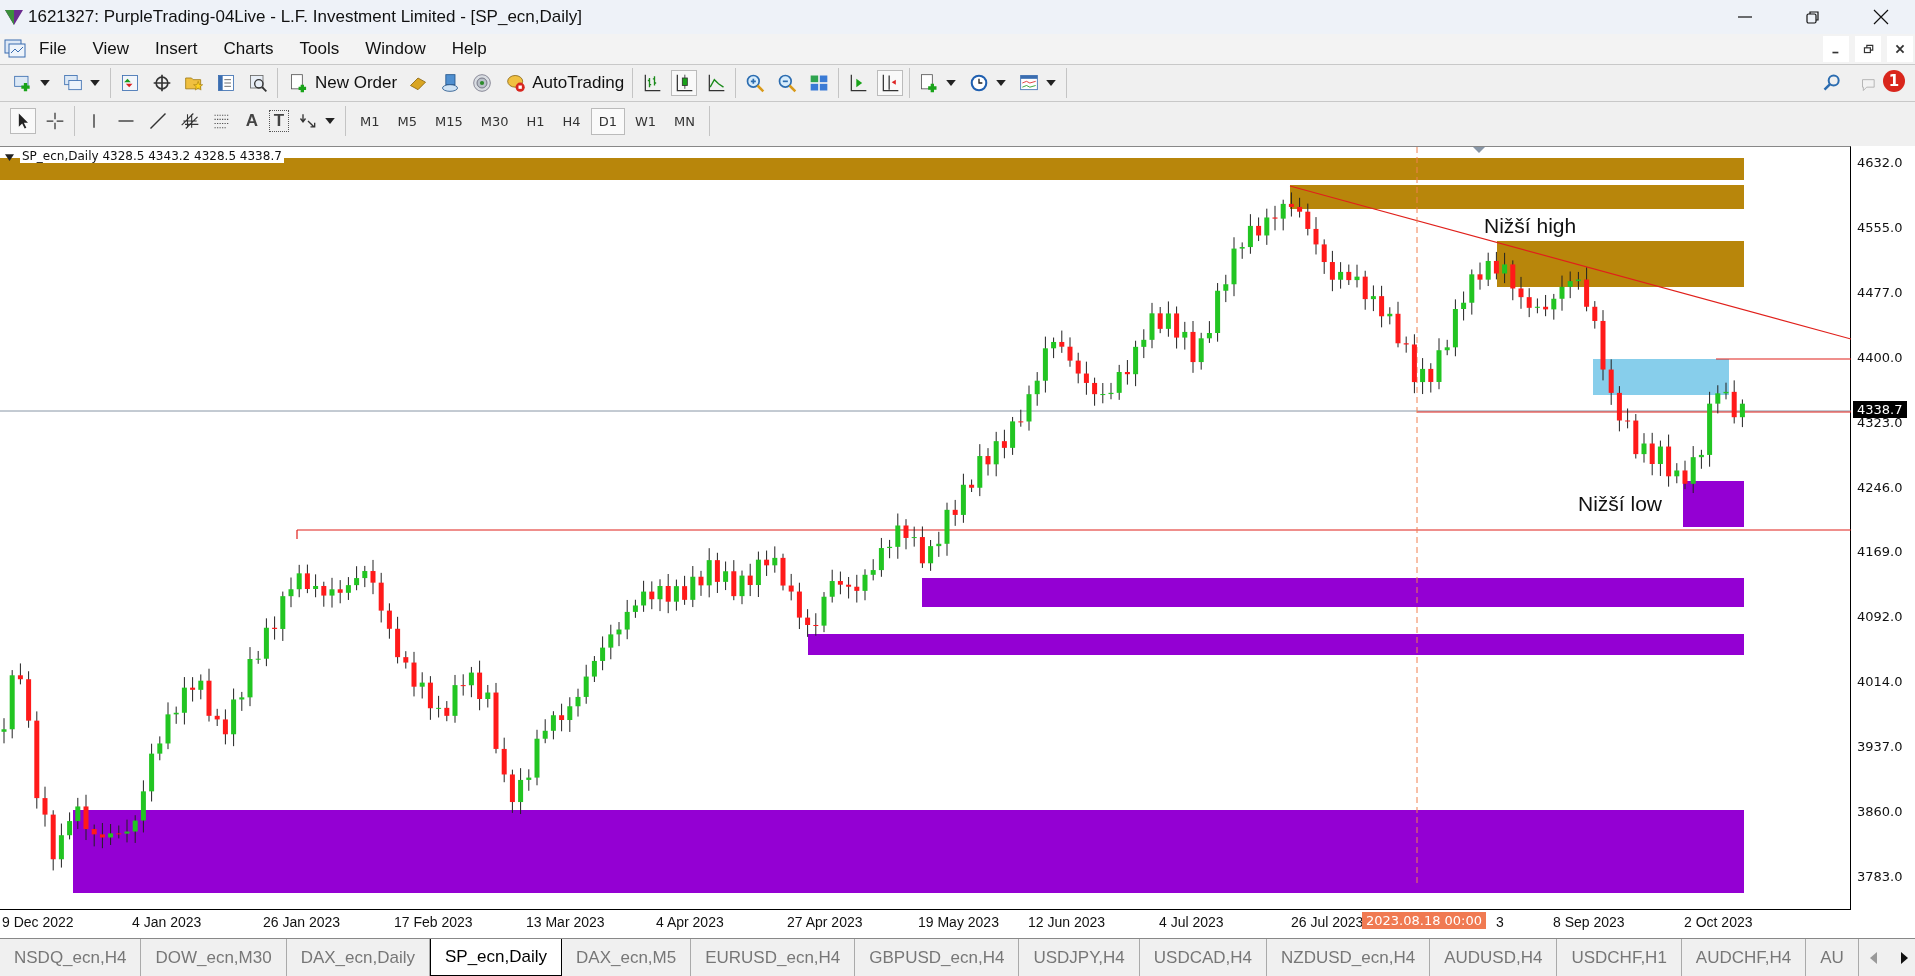 Image resolution: width=1915 pixels, height=976 pixels. What do you see at coordinates (1191, 922) in the screenshot?
I see `date-label: 4 Jul 2023` at bounding box center [1191, 922].